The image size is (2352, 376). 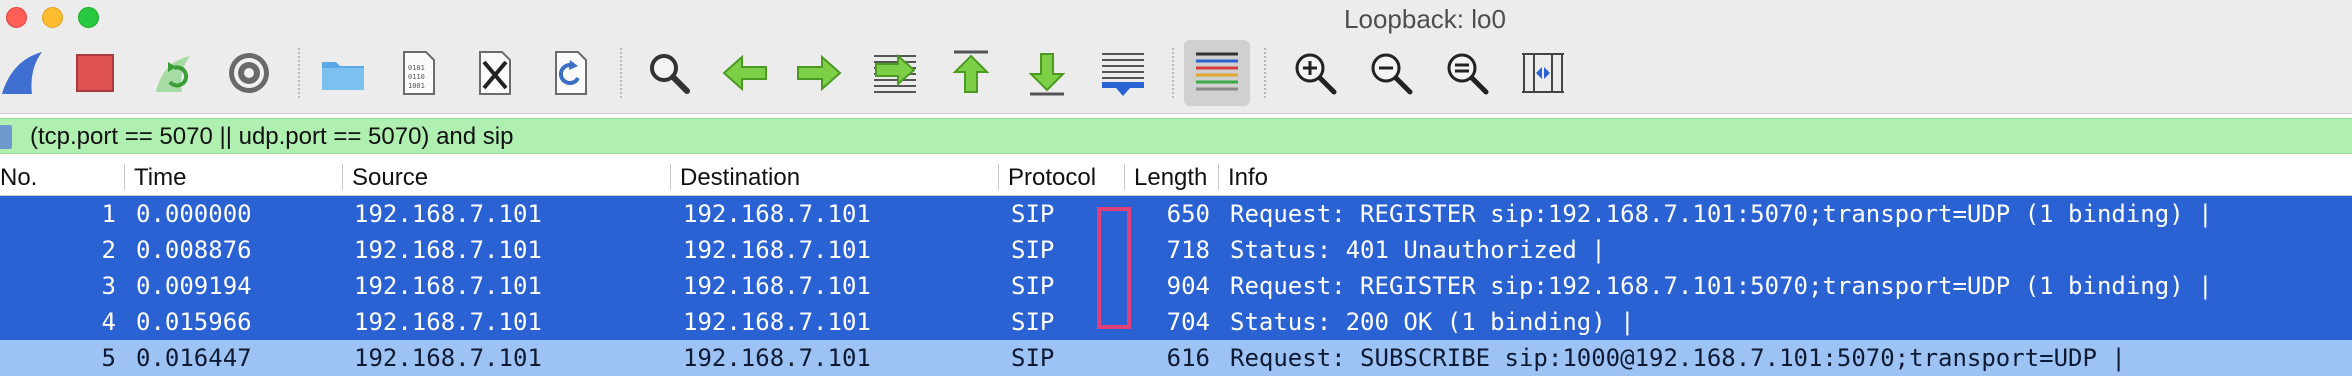 I want to click on packet-time: 0.009194, so click(x=194, y=286).